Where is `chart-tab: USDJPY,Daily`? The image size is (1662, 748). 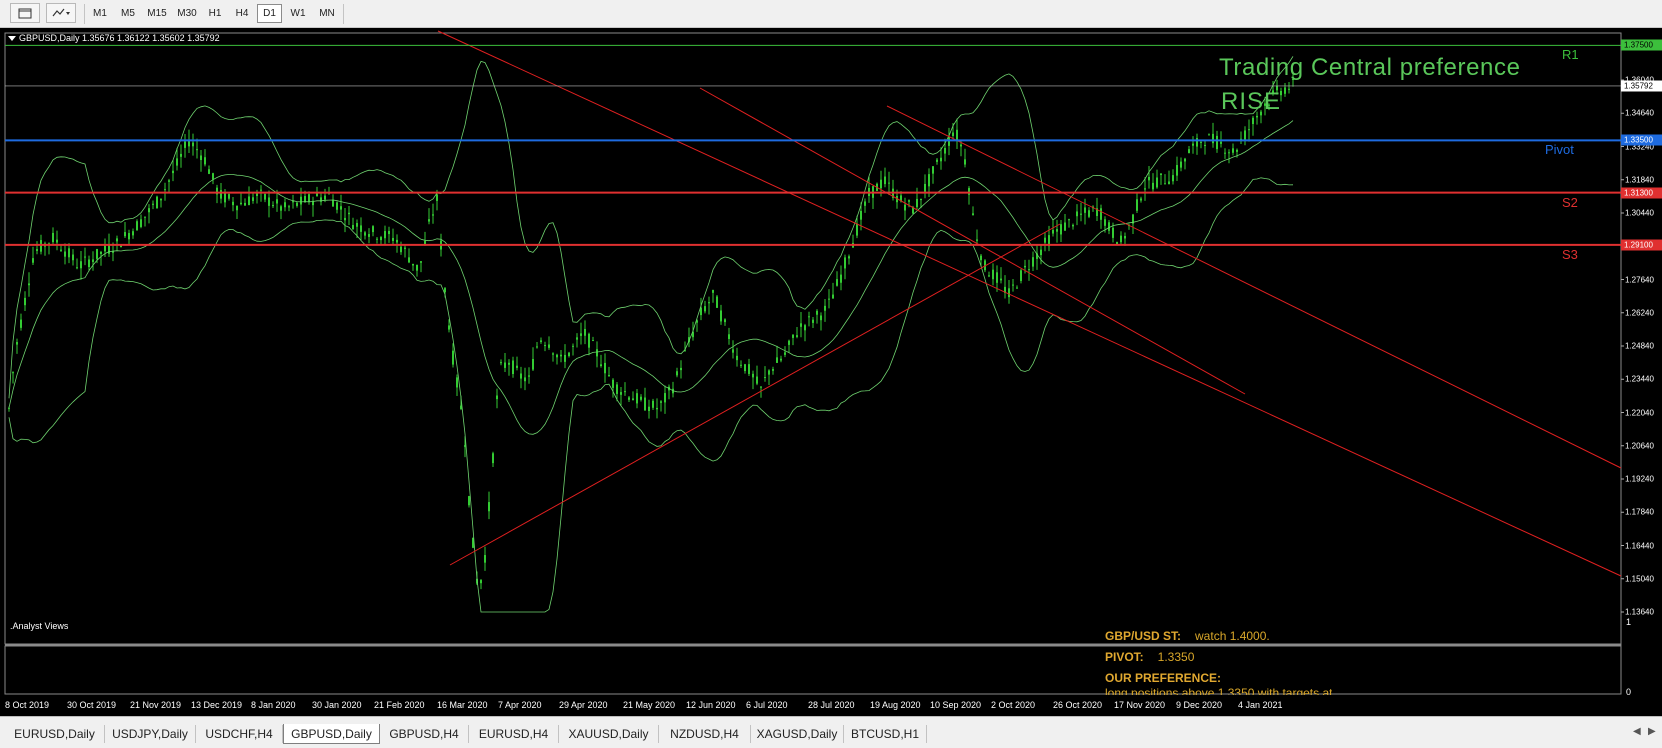
chart-tab: USDJPY,Daily is located at coordinates (150, 734).